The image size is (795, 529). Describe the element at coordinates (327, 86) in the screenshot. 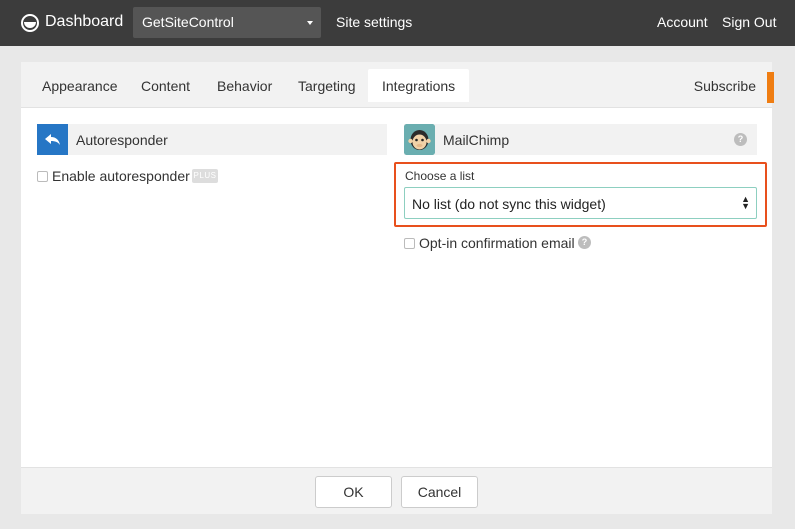

I see `tab-targeting: Targeting` at that location.